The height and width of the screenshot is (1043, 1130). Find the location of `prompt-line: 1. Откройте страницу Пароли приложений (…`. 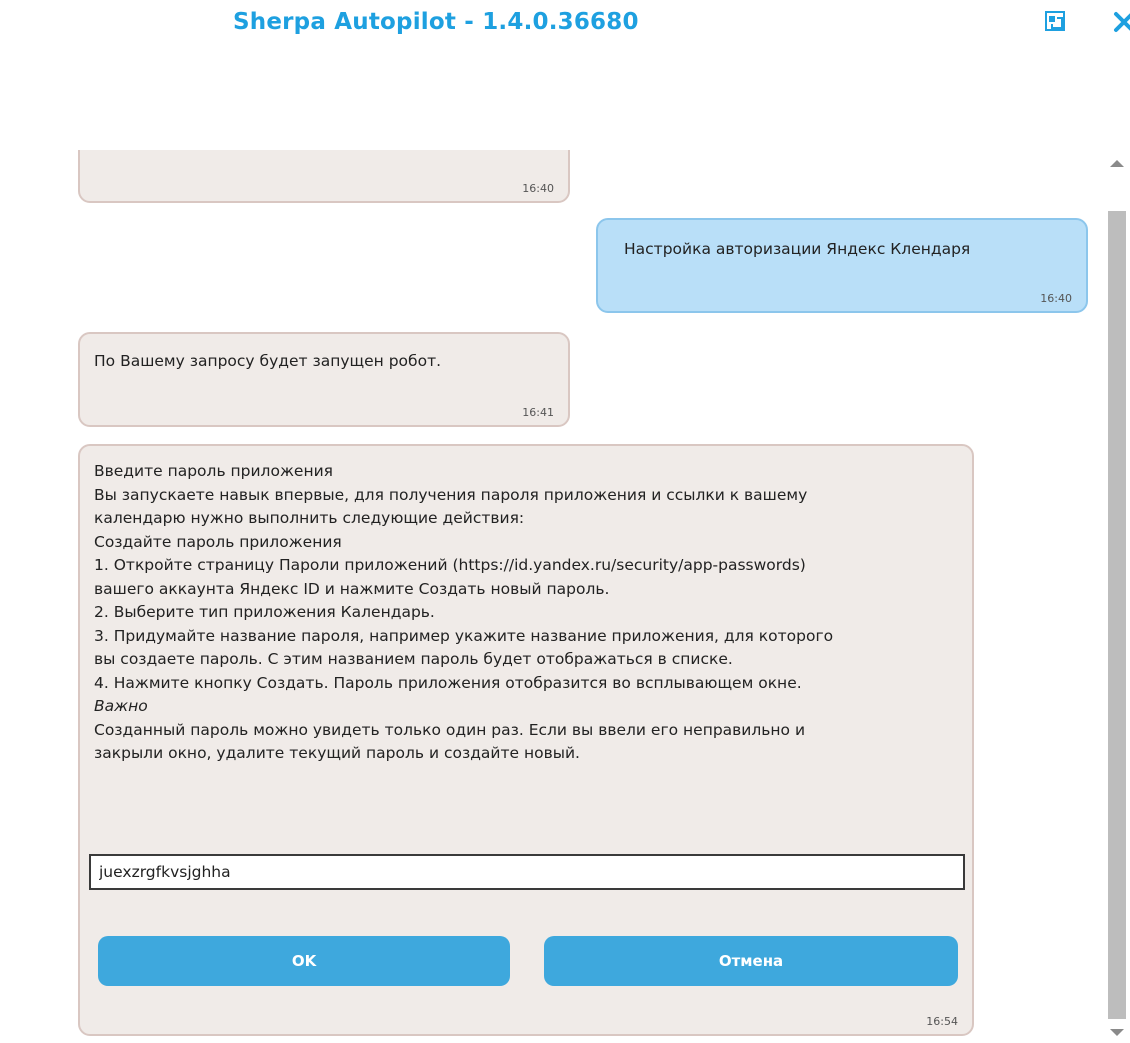

prompt-line: 1. Откройте страницу Пароли приложений (… is located at coordinates (450, 565).